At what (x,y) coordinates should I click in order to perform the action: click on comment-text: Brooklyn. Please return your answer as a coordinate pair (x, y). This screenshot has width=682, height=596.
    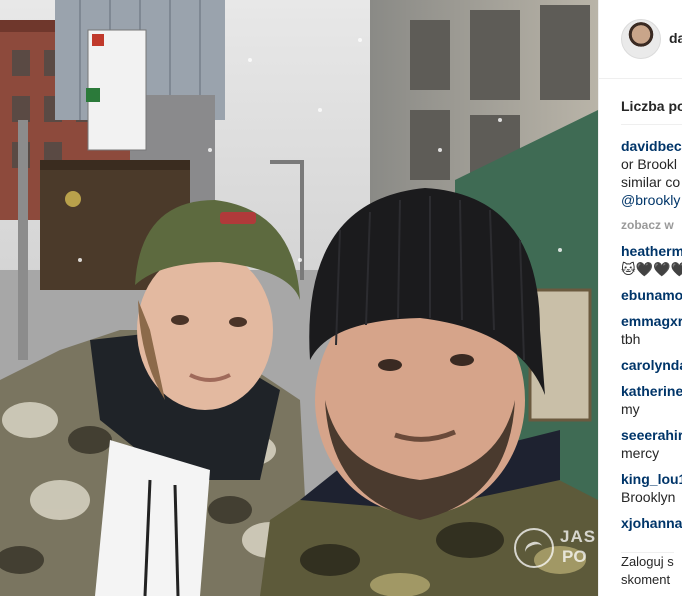
    Looking at the image, I should click on (648, 497).